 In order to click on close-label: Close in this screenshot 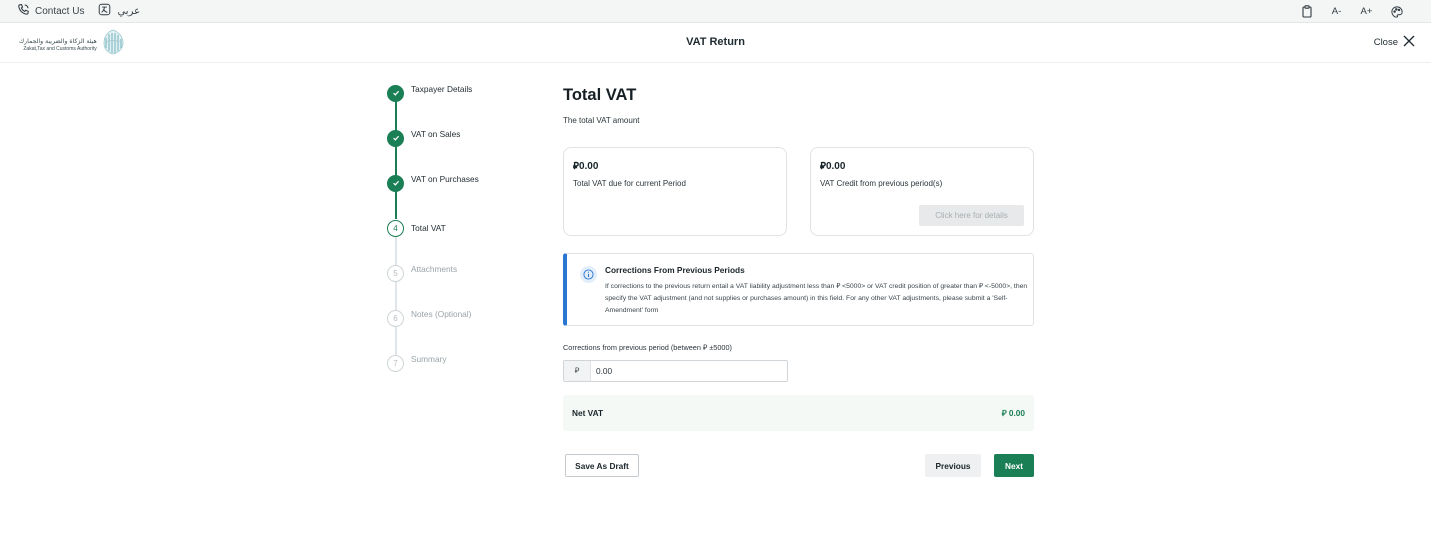, I will do `click(1385, 42)`.